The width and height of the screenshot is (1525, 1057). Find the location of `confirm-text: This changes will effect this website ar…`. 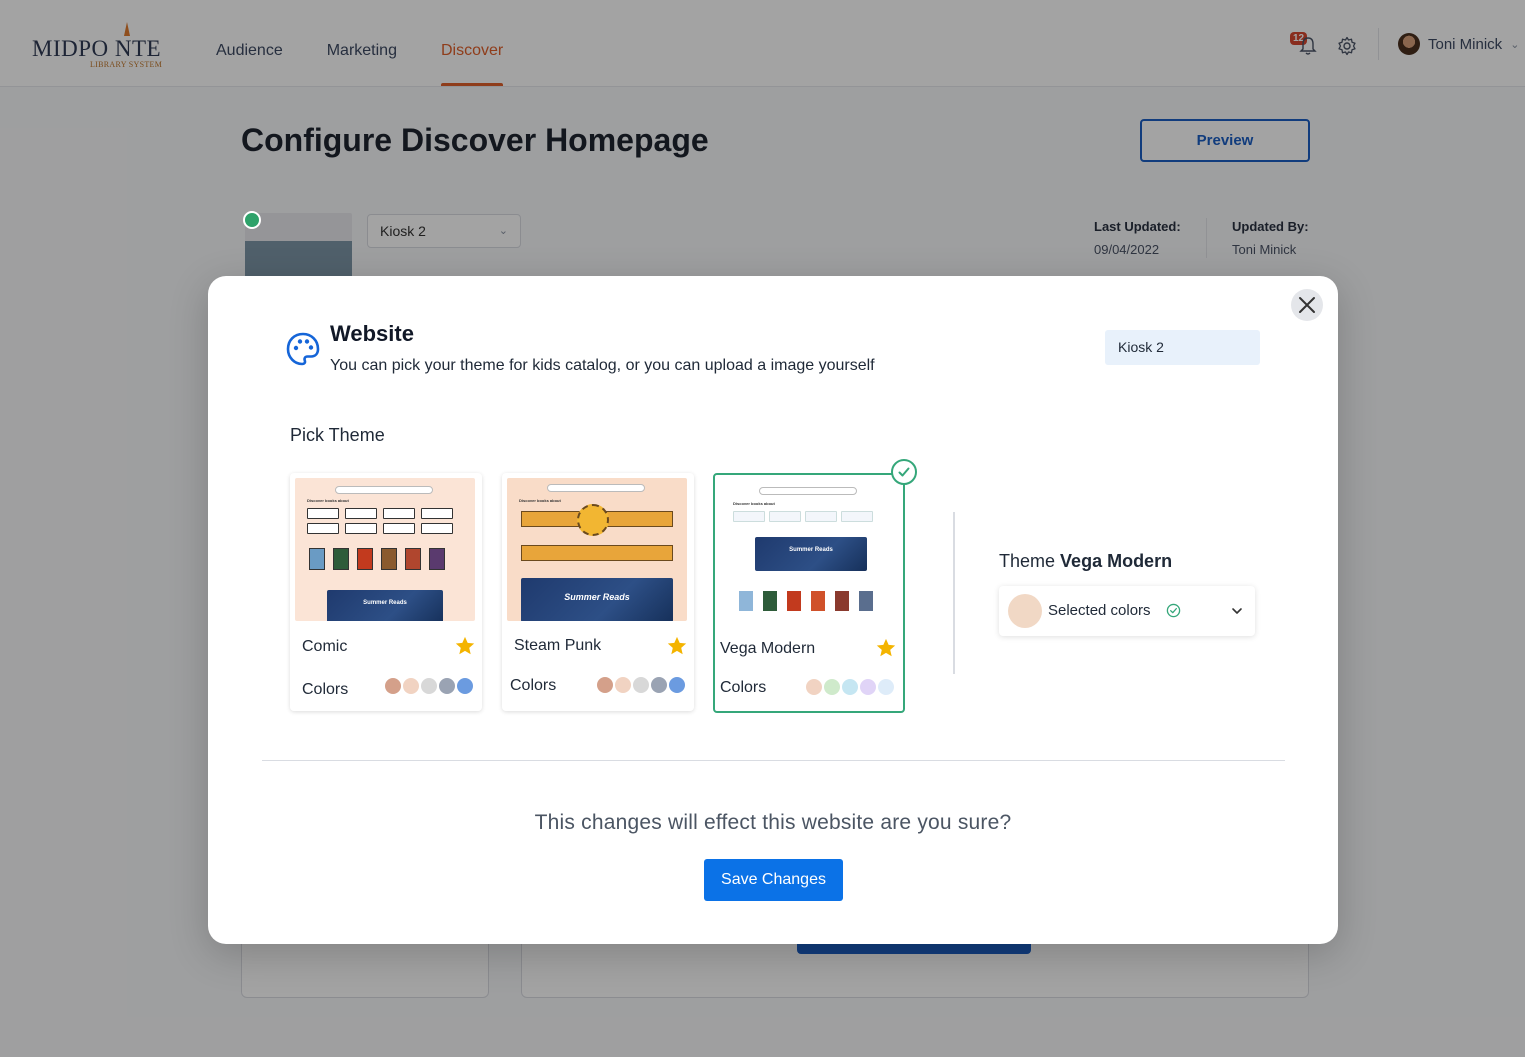

confirm-text: This changes will effect this website ar… is located at coordinates (773, 822).